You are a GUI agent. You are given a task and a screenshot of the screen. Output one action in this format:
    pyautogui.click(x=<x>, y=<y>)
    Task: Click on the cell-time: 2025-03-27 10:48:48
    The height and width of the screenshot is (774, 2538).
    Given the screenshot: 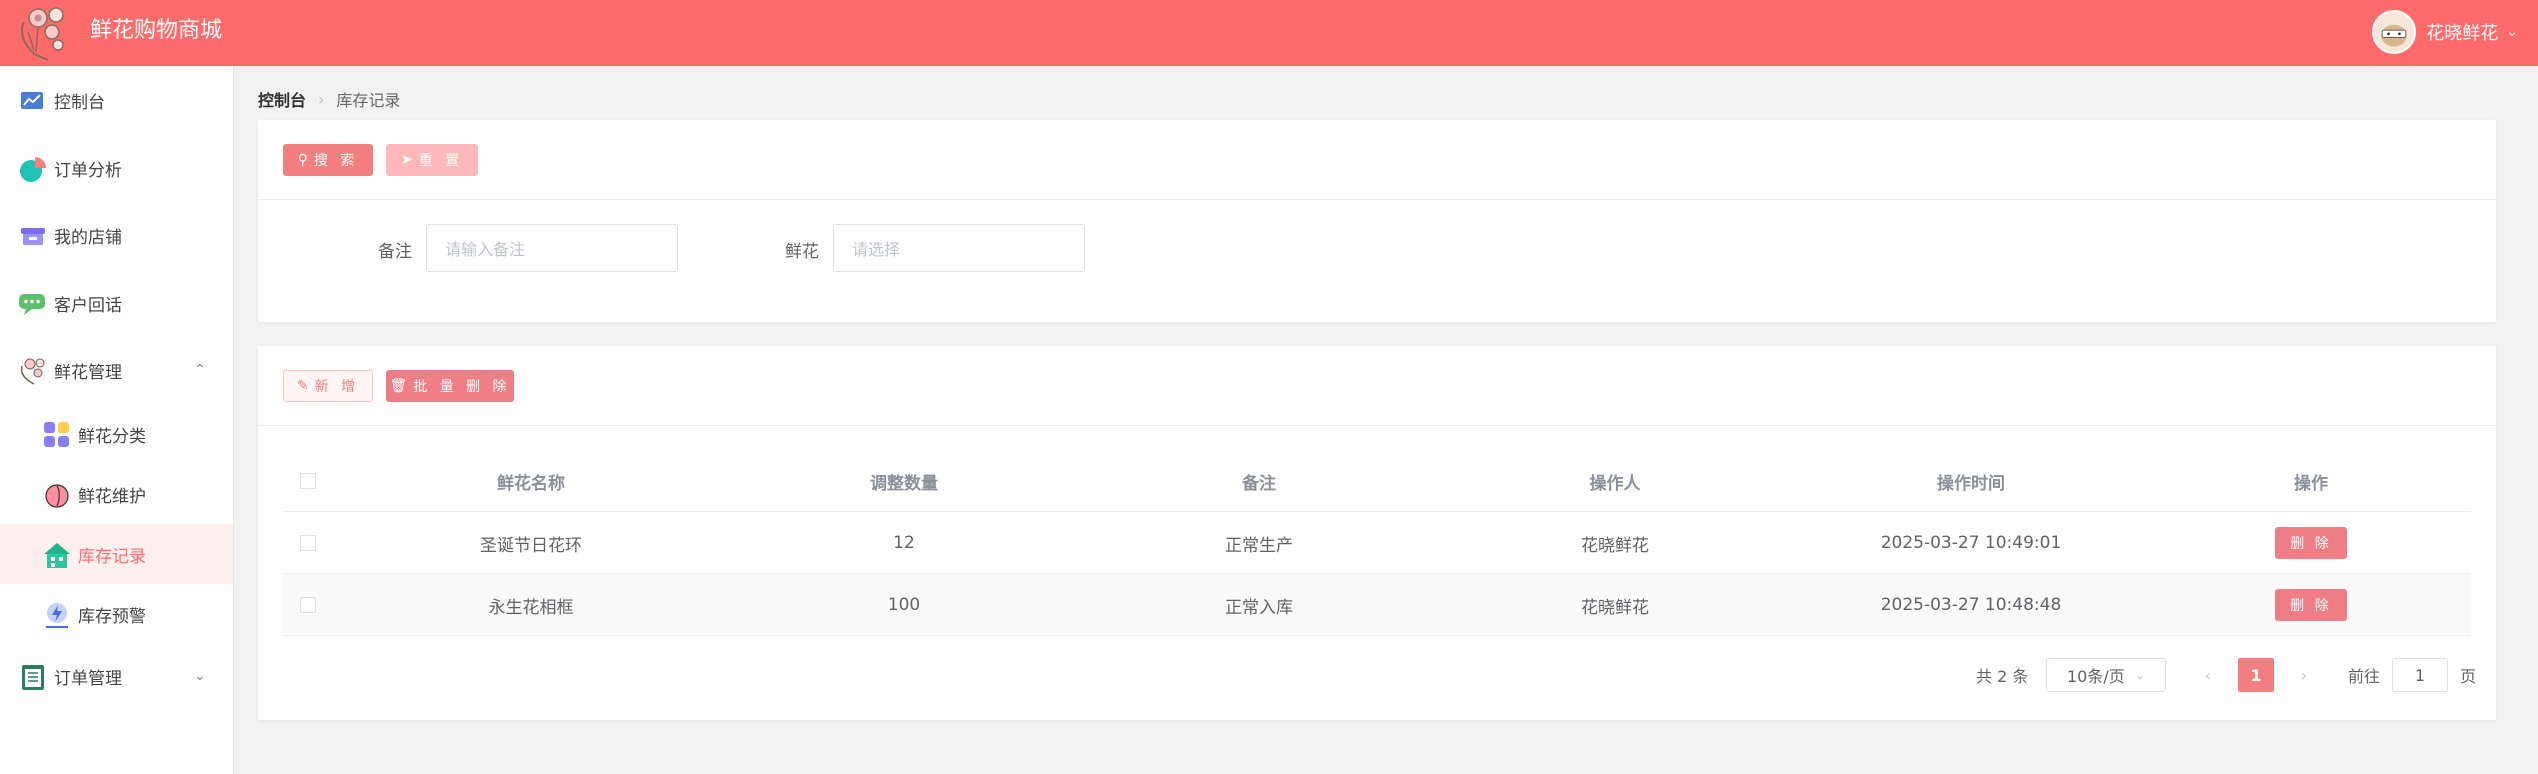 What is the action you would take?
    pyautogui.click(x=1971, y=605)
    